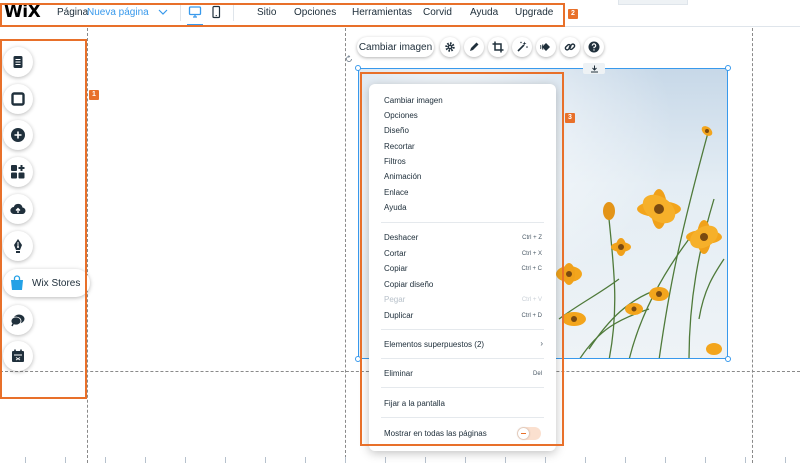 This screenshot has height=463, width=800. What do you see at coordinates (541, 343) in the screenshot?
I see `chevron-right-icon: ›` at bounding box center [541, 343].